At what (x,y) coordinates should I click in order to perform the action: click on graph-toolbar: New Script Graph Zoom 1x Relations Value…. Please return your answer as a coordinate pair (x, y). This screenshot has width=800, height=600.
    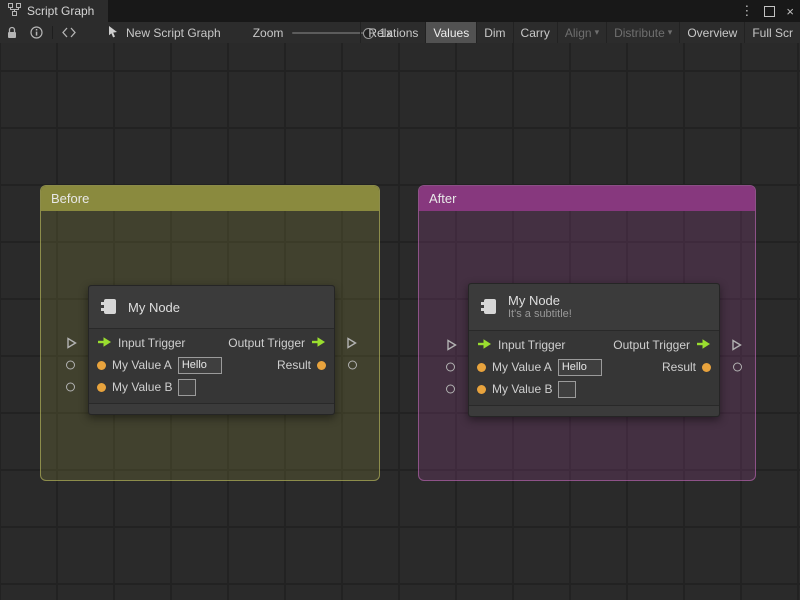
    Looking at the image, I should click on (400, 33).